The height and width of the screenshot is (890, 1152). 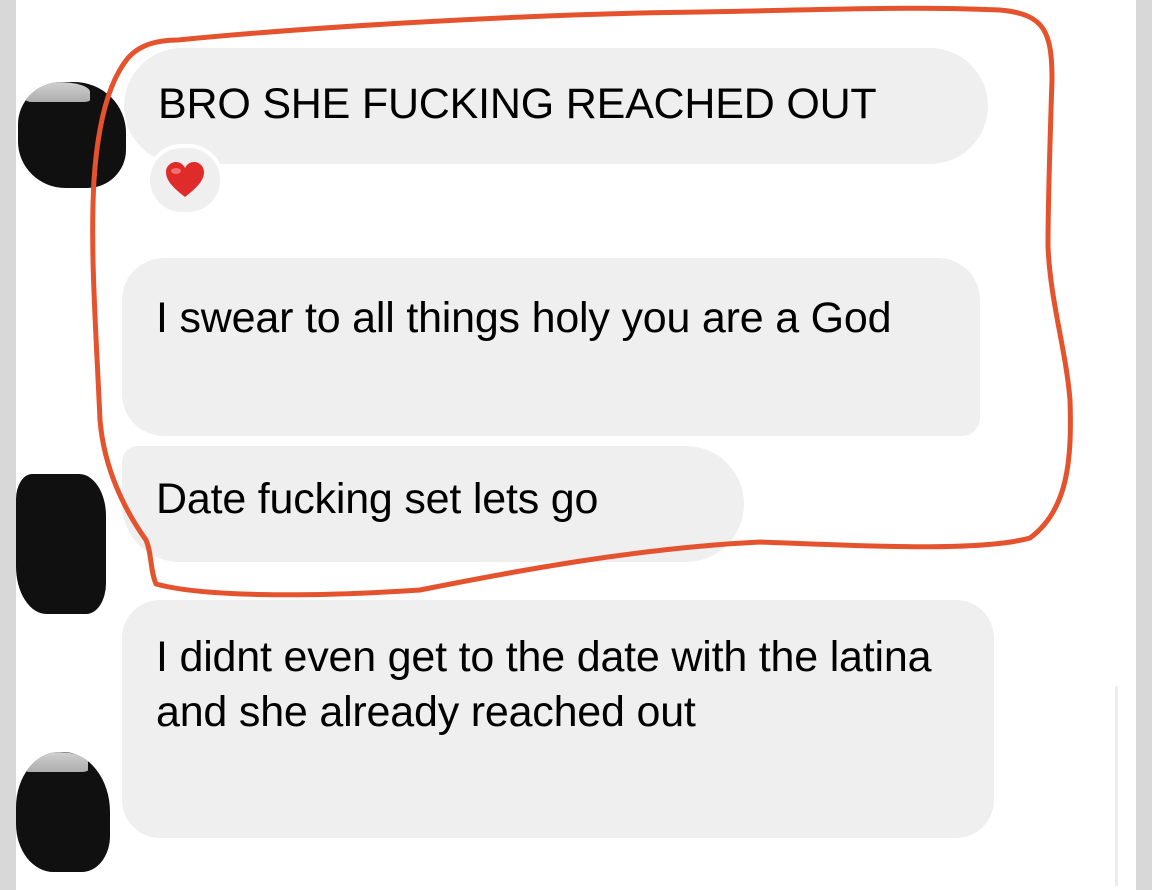 What do you see at coordinates (551, 347) in the screenshot?
I see `message-bubble: I swear to all things holy you are a God` at bounding box center [551, 347].